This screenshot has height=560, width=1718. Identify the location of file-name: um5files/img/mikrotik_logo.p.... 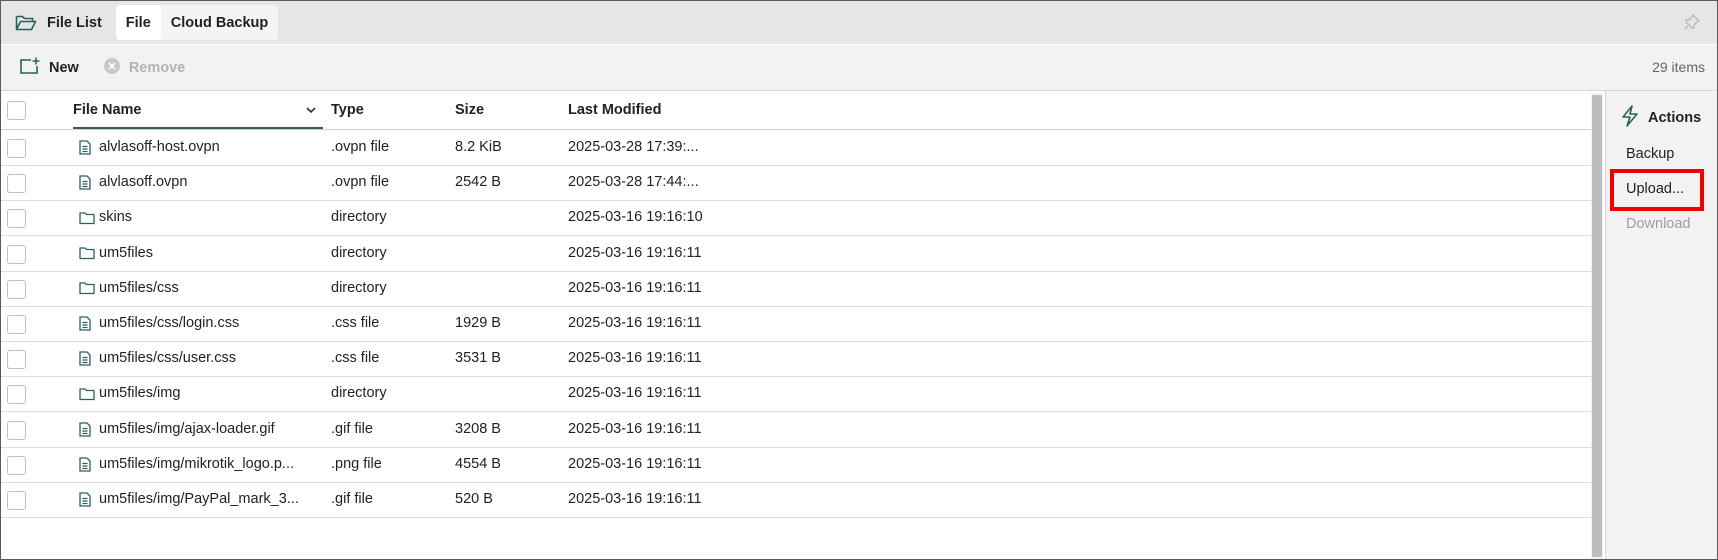
(197, 463).